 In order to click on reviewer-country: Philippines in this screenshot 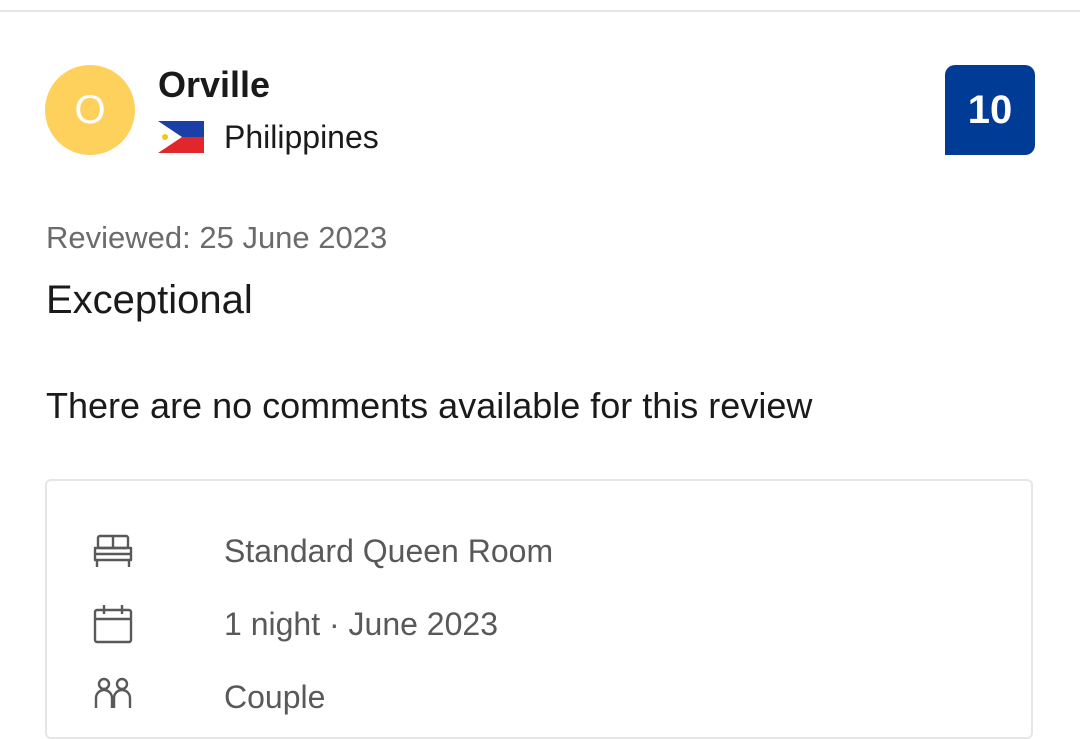, I will do `click(268, 137)`.